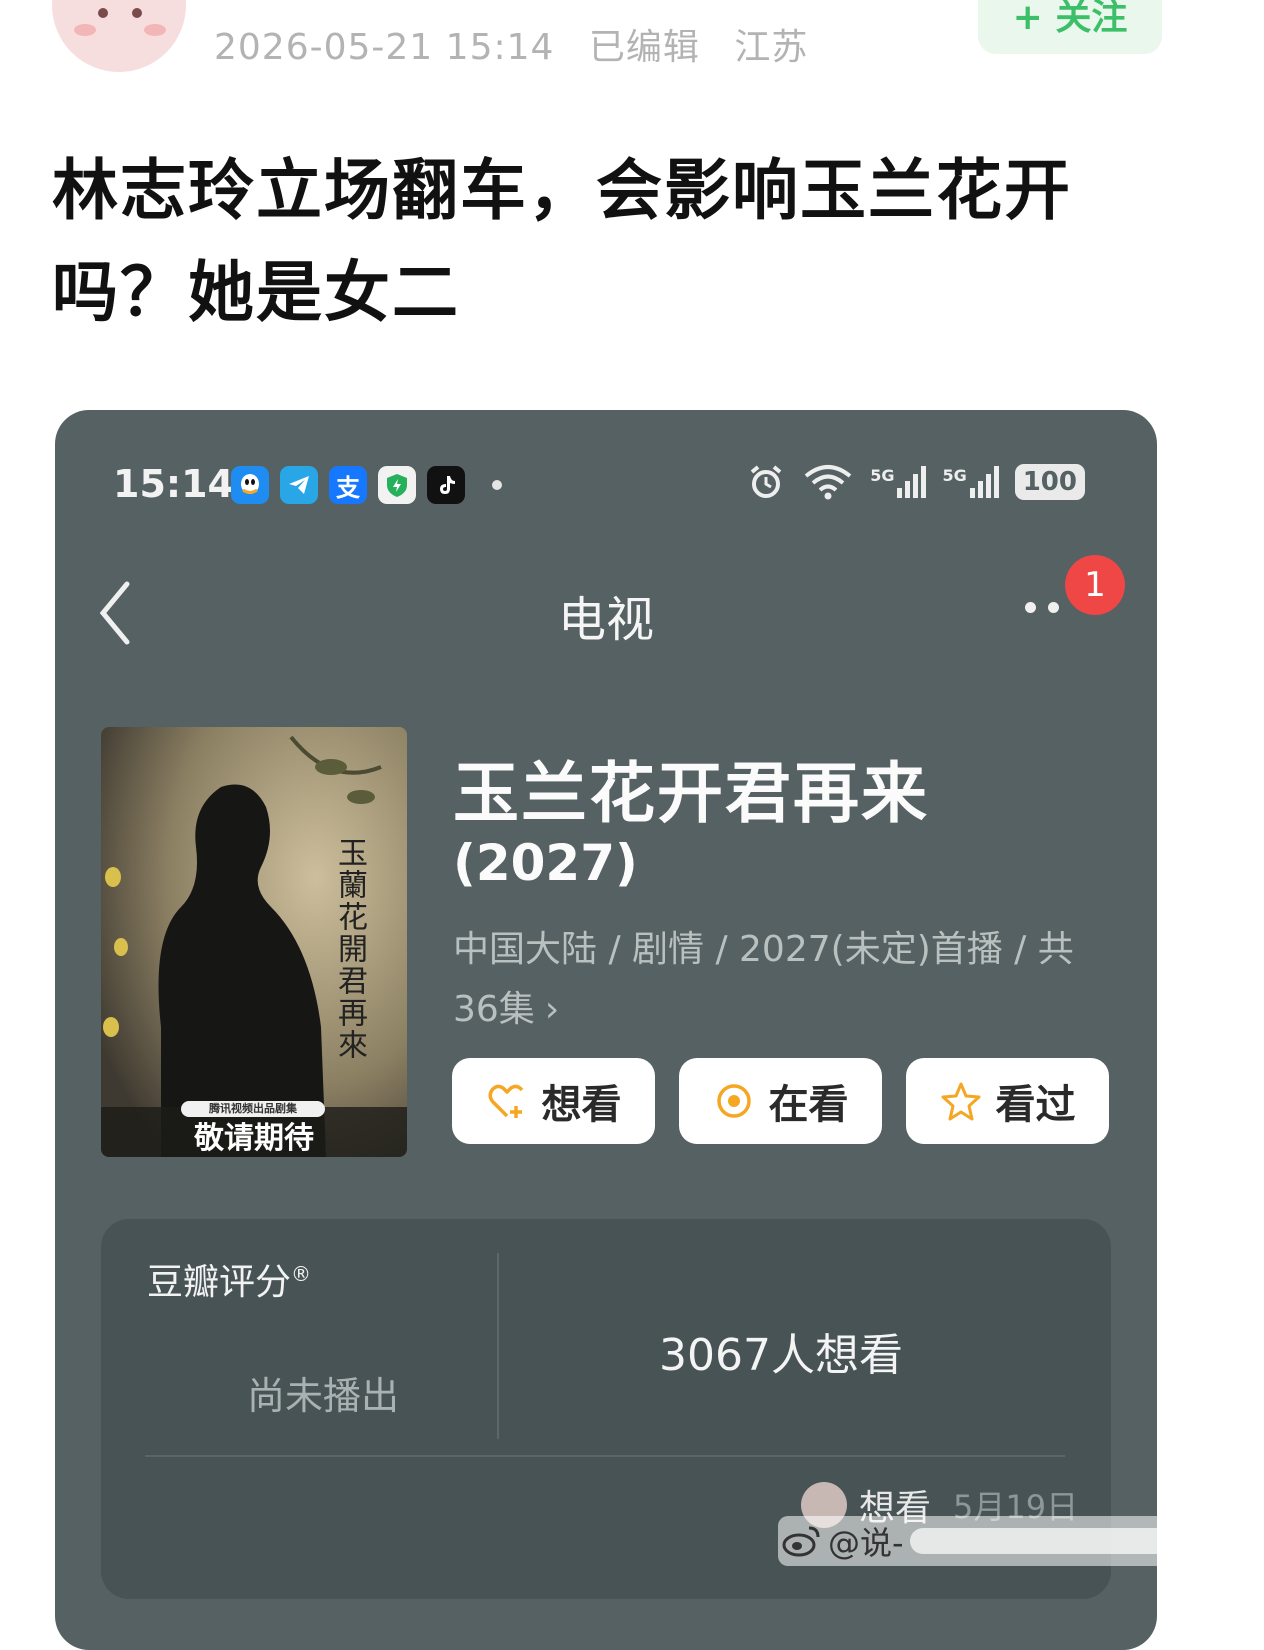 Image resolution: width=1264 pixels, height=1650 pixels. I want to click on weibo-logo-icon, so click(801, 1541).